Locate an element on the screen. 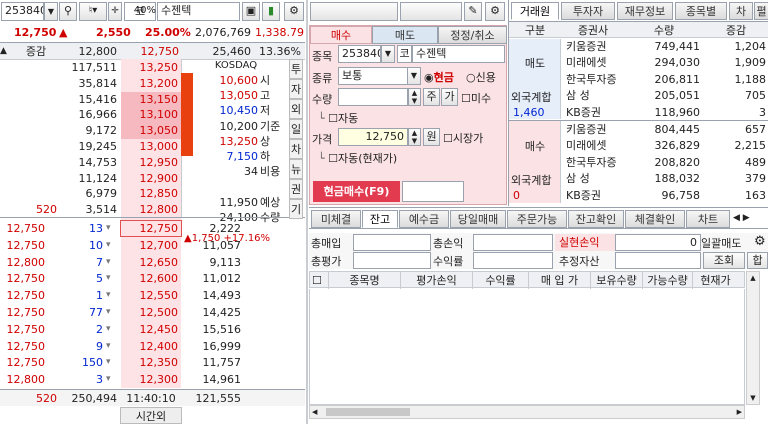 This screenshot has width=768, height=425. ask-price: 12,950 is located at coordinates (151, 163).